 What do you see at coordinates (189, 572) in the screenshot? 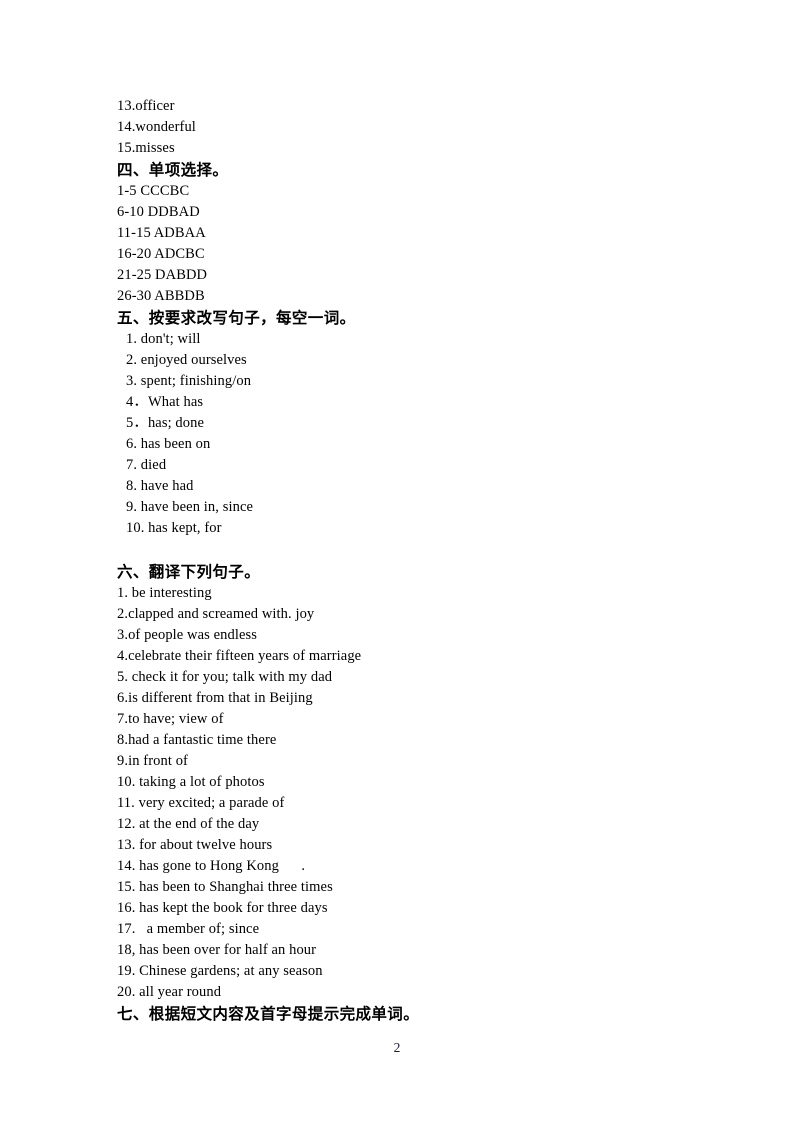
I see `section-heading: 六、翻译下列句子。` at bounding box center [189, 572].